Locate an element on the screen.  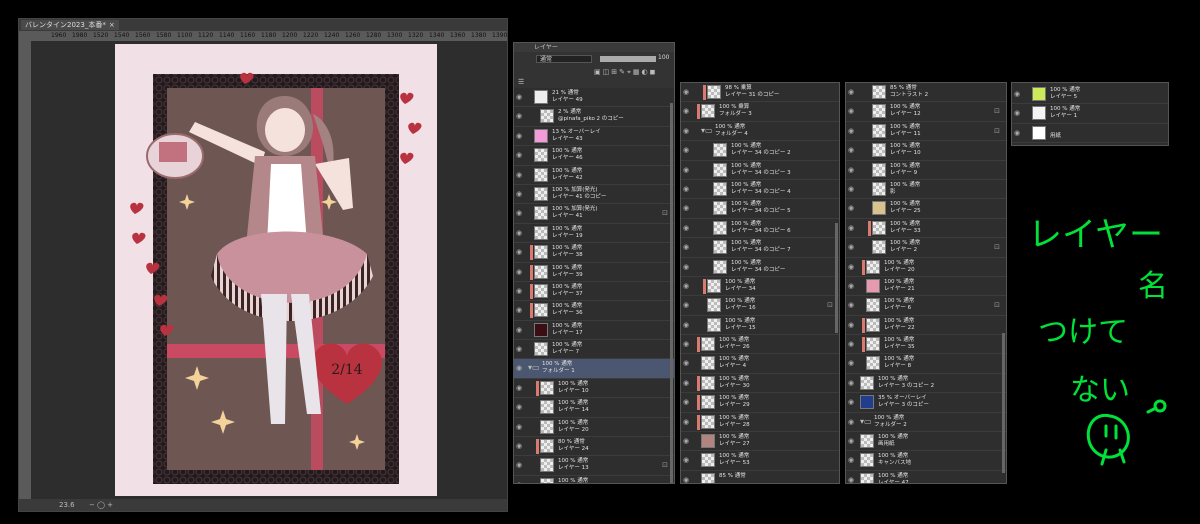
layer-row: ◉ 100 % 通常 キャンバス地 is located at coordinates (926, 461).